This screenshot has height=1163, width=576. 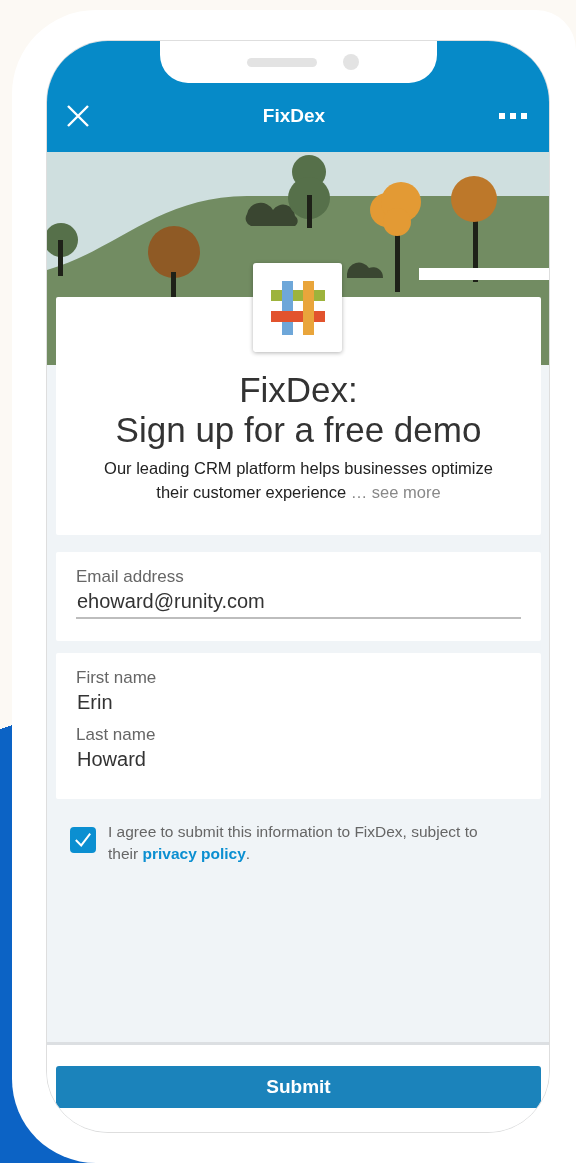 I want to click on input-field: Howard, so click(x=298, y=760).